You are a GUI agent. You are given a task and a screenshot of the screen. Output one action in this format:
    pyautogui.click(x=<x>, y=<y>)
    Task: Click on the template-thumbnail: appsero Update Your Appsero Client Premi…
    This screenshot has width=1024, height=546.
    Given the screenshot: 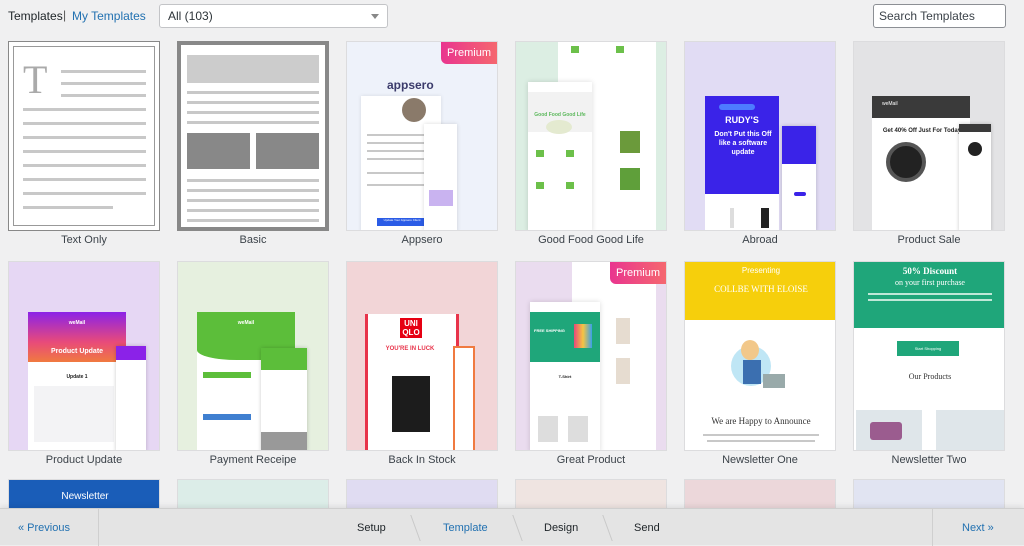 What is the action you would take?
    pyautogui.click(x=422, y=136)
    